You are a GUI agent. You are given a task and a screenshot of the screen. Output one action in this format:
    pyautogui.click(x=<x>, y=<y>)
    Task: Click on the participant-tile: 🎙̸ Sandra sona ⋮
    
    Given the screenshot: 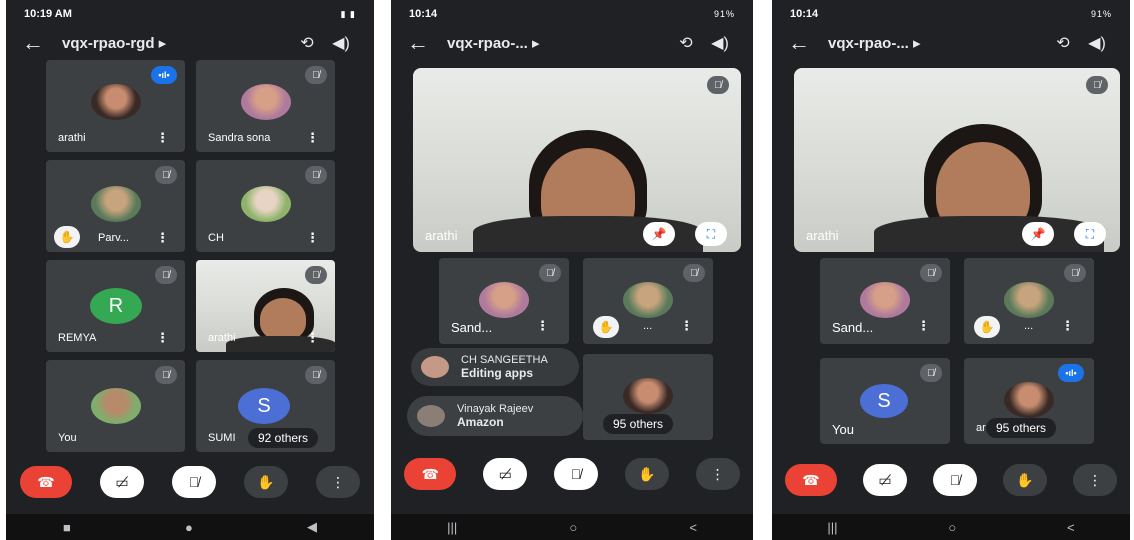 What is the action you would take?
    pyautogui.click(x=265, y=106)
    